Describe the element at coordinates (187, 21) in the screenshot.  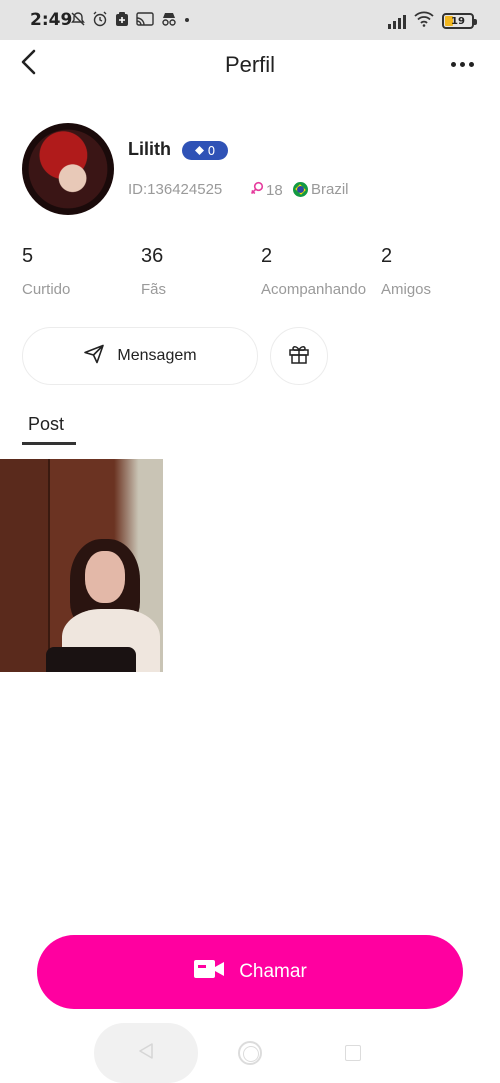
I see `dot-icon` at that location.